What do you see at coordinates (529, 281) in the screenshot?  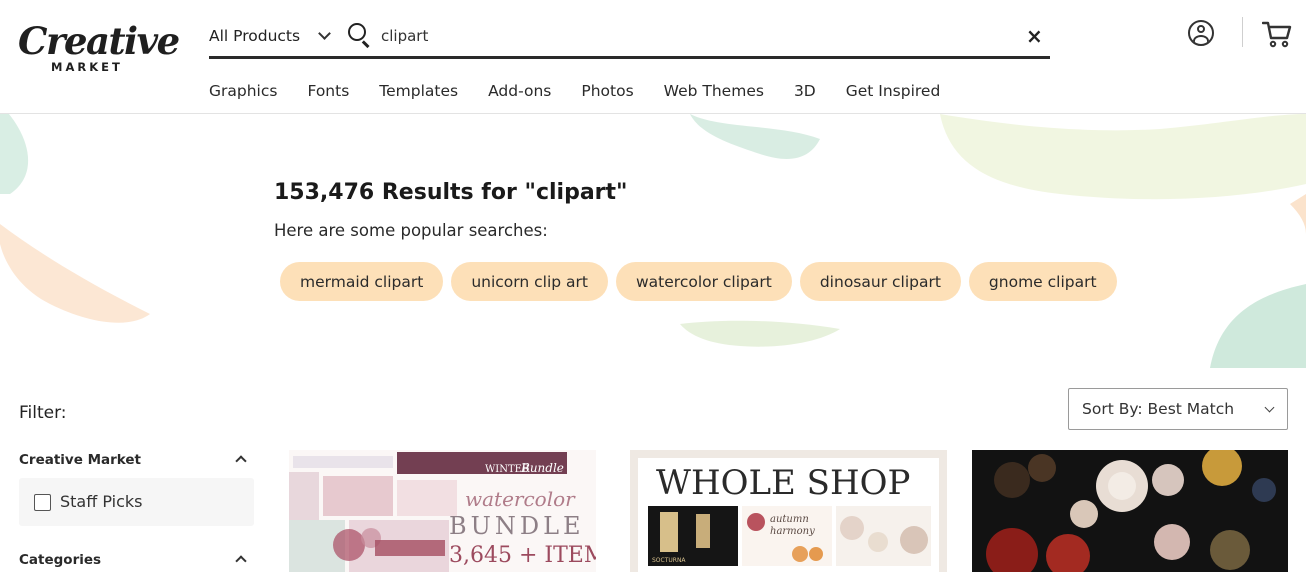 I see `chip-unicorn-clip-art: unicorn clip art` at bounding box center [529, 281].